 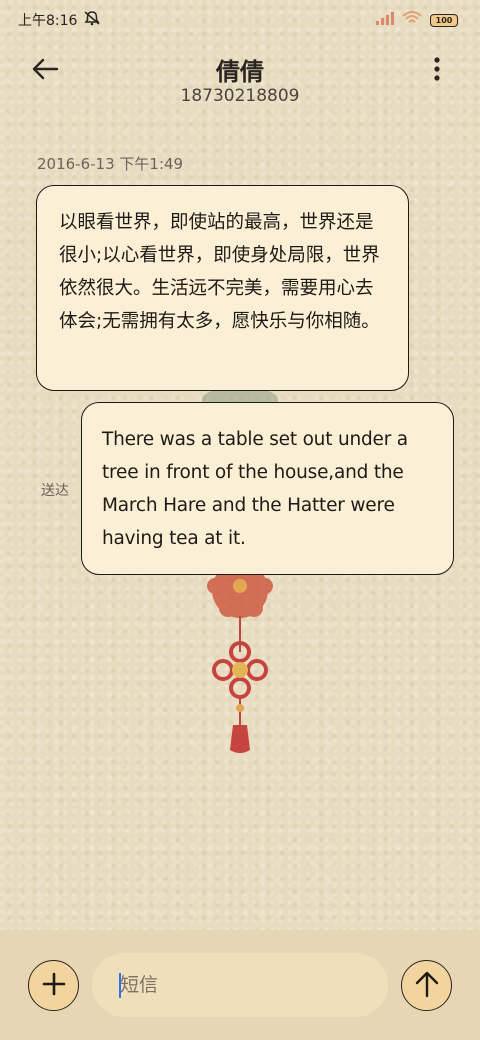 I want to click on status-left: 上午8:16, so click(x=59, y=20).